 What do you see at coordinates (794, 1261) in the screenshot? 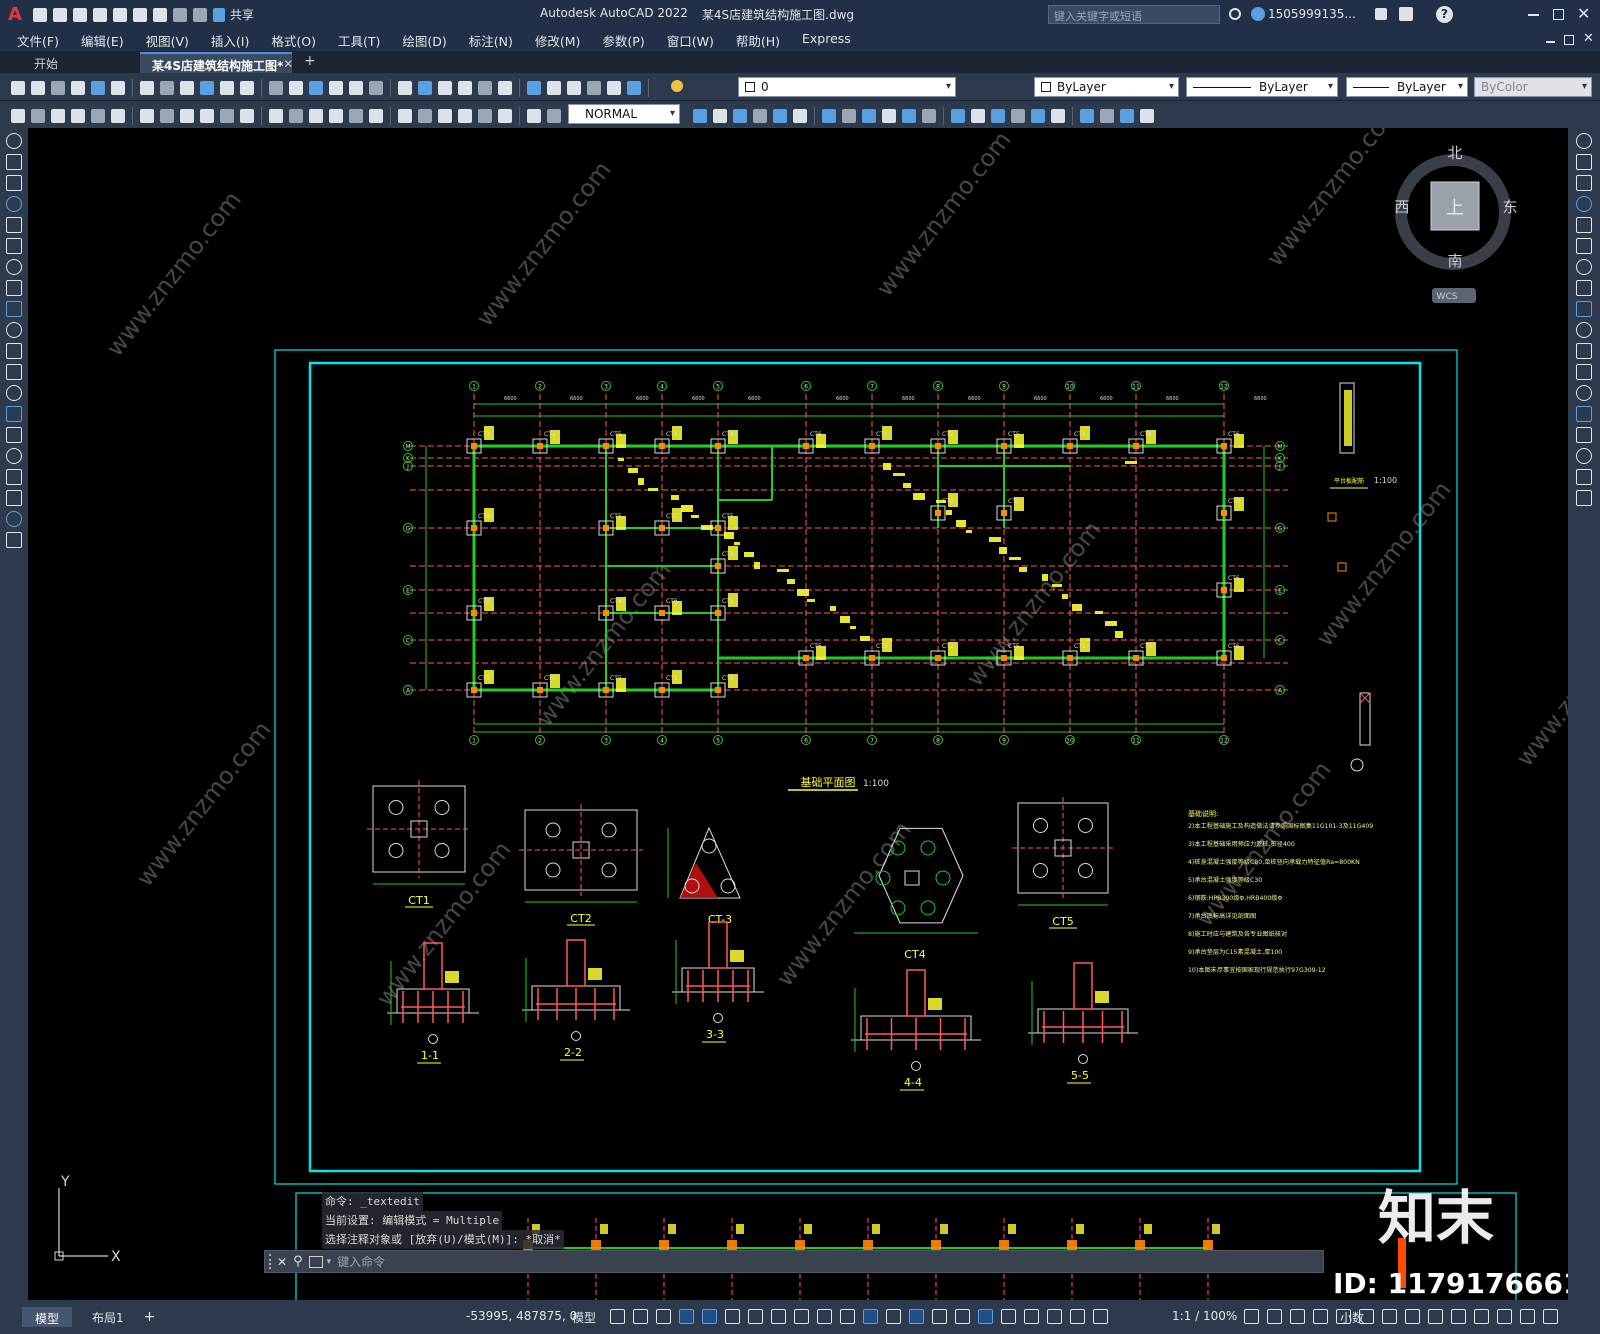
I see `command-input-bar: ✕ ⚲ ▾ 键入命令` at bounding box center [794, 1261].